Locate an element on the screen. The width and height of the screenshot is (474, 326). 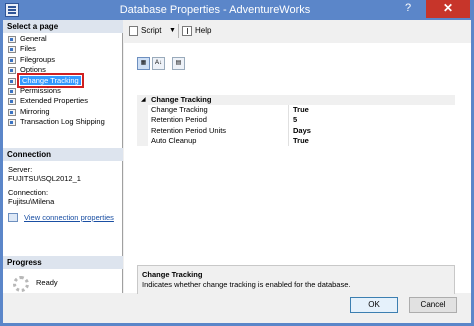
page-item-mirroring: Mirroring is located at coordinates (63, 112).